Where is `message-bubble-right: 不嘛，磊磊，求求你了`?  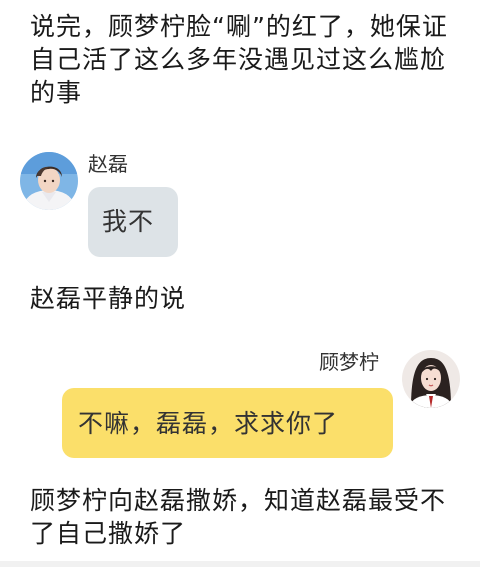
message-bubble-right: 不嘛，磊磊，求求你了 is located at coordinates (227, 423).